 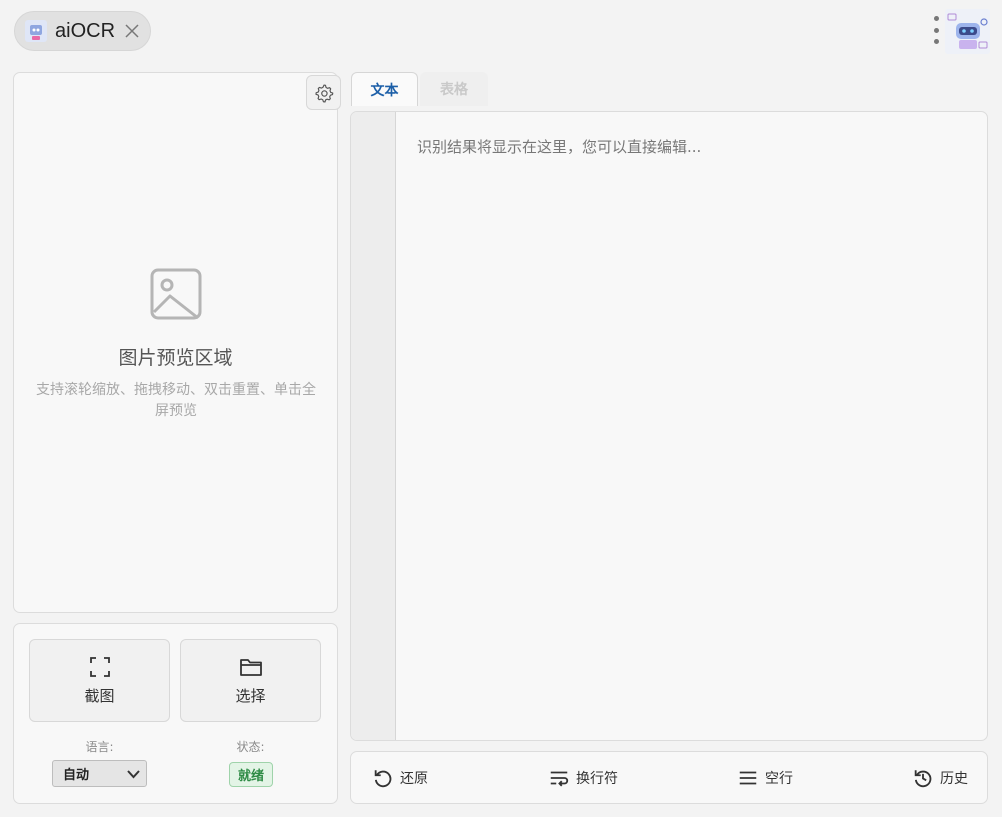 I want to click on screenshot-button: 截图, so click(x=99, y=680).